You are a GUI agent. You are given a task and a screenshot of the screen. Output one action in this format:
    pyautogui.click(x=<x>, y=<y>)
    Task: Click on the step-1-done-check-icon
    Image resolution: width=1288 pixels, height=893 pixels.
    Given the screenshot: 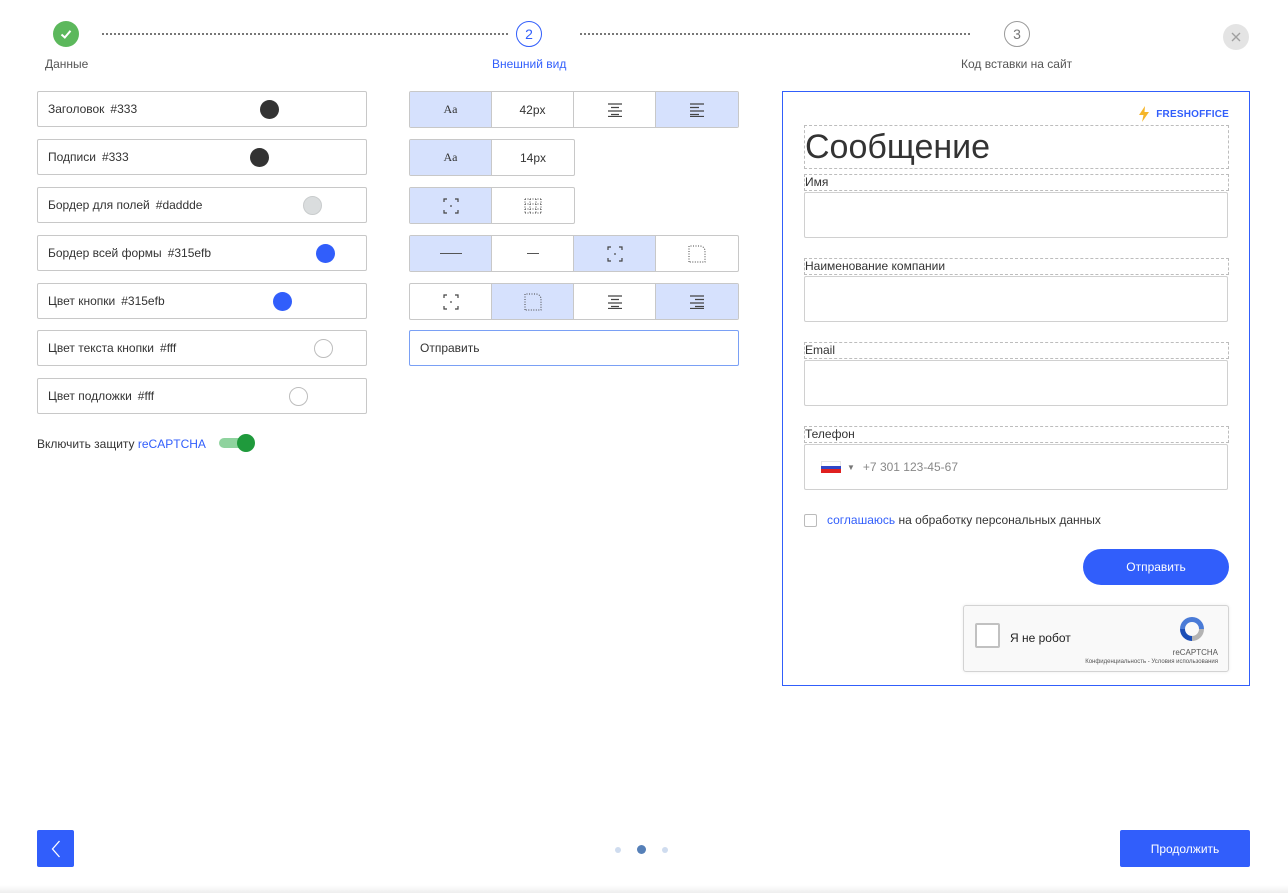 What is the action you would take?
    pyautogui.click(x=66, y=34)
    